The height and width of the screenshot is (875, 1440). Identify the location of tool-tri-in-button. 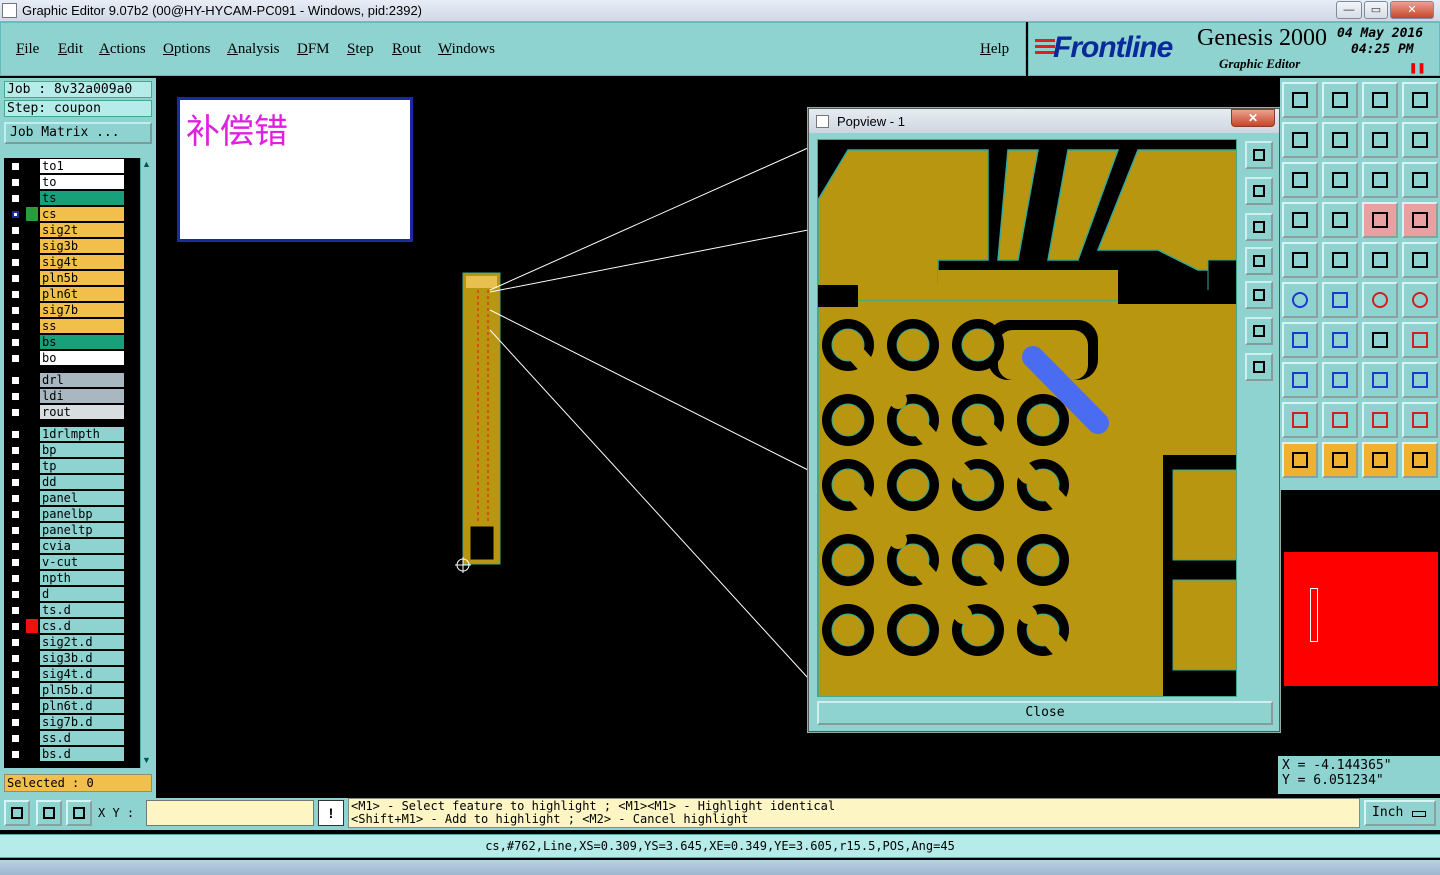
(1380, 420).